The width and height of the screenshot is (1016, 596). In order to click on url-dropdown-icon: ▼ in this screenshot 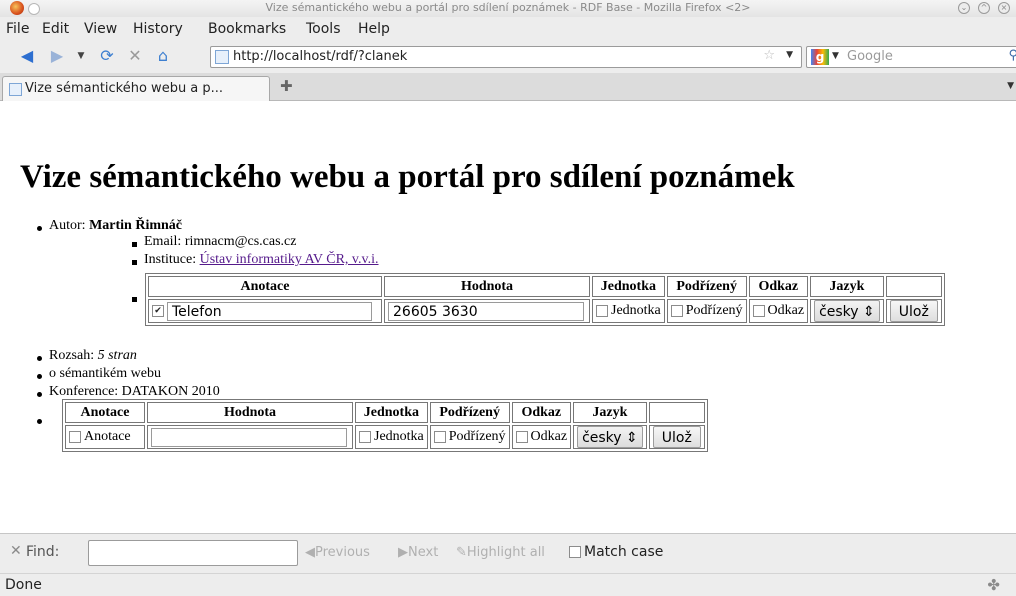, I will do `click(789, 55)`.